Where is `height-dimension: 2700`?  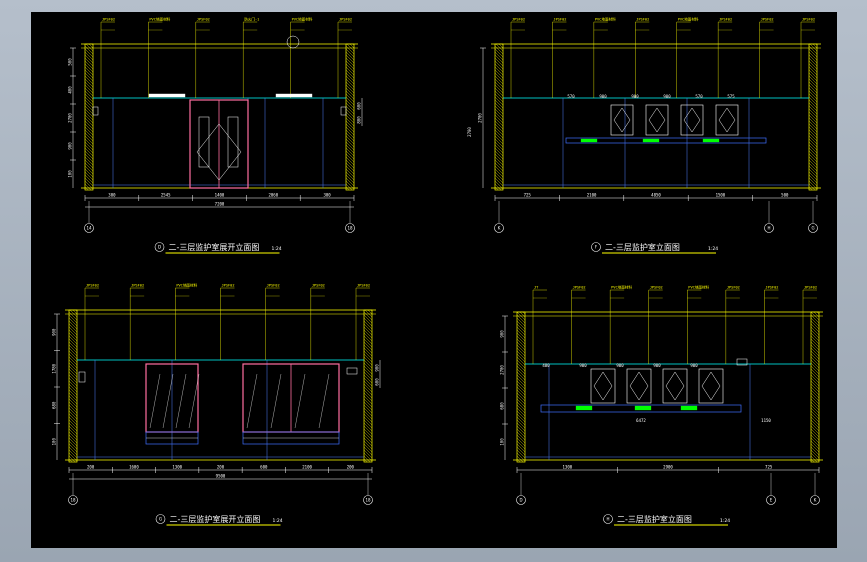
height-dimension: 2700 is located at coordinates (469, 132).